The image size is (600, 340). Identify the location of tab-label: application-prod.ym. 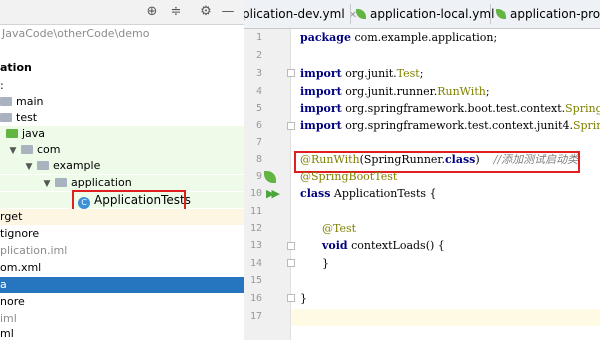
(555, 14).